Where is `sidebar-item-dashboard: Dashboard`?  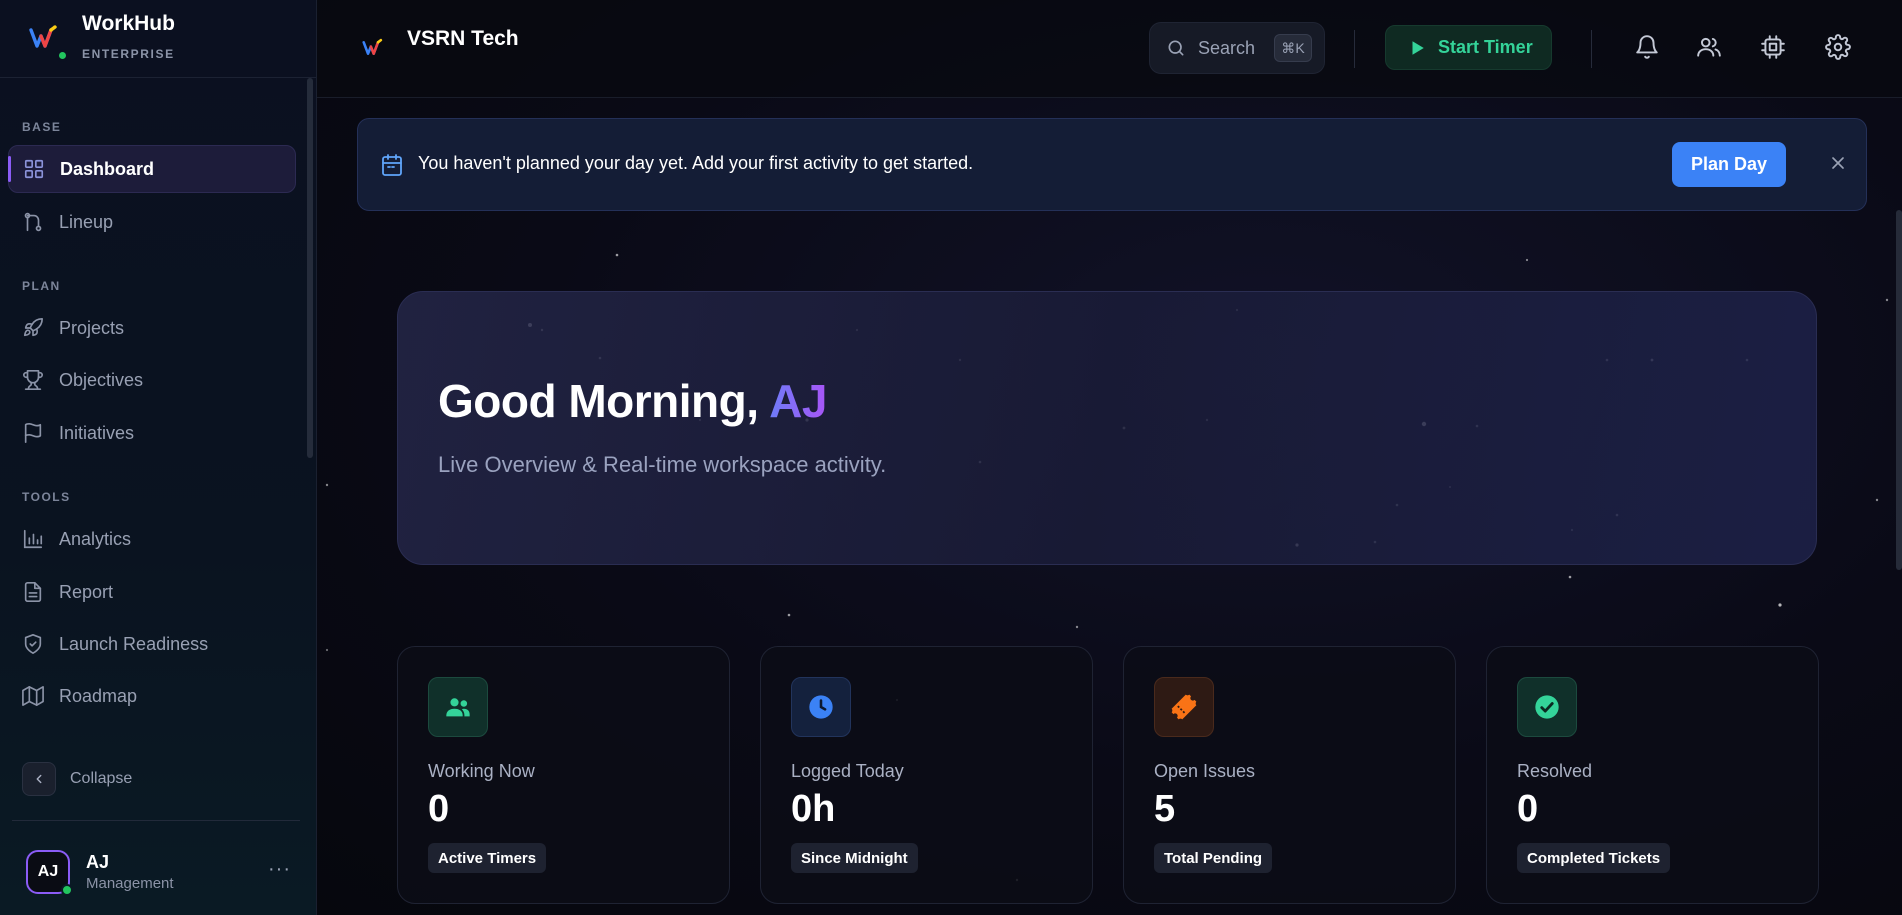
sidebar-item-dashboard: Dashboard is located at coordinates (152, 169).